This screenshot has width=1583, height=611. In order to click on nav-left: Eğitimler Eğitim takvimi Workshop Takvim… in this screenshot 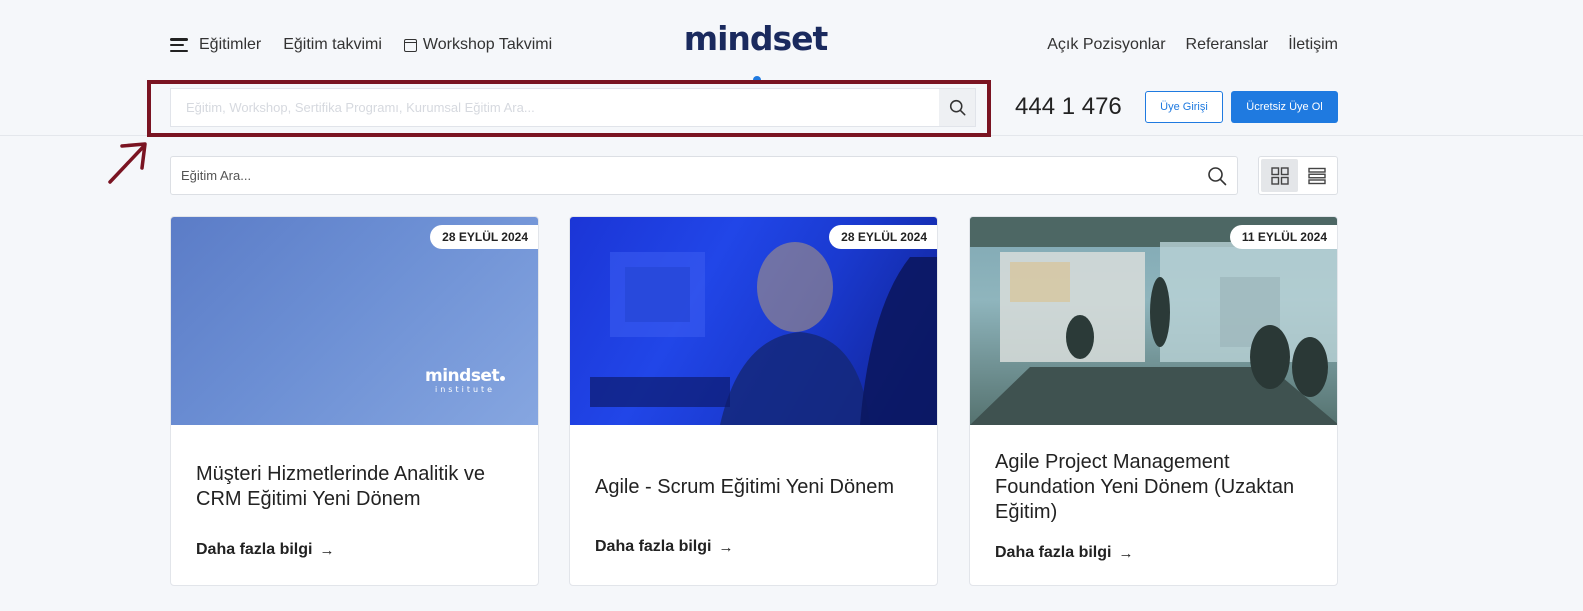, I will do `click(372, 45)`.